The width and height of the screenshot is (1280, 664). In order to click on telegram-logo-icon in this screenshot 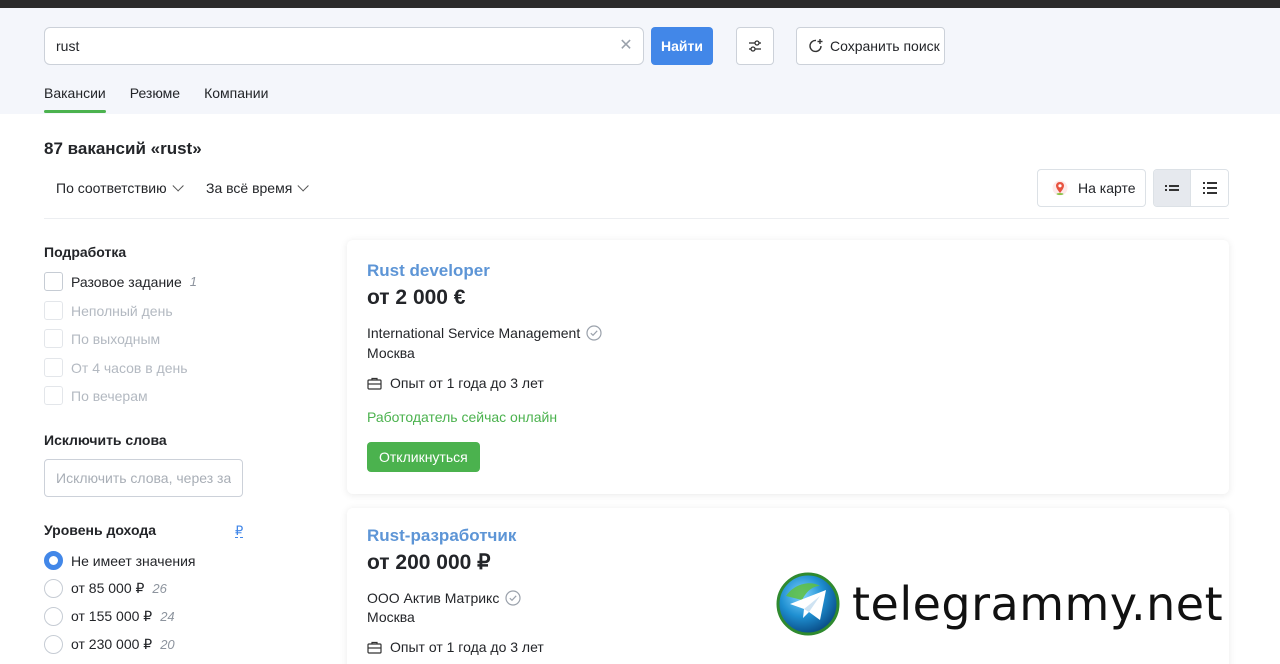, I will do `click(808, 604)`.